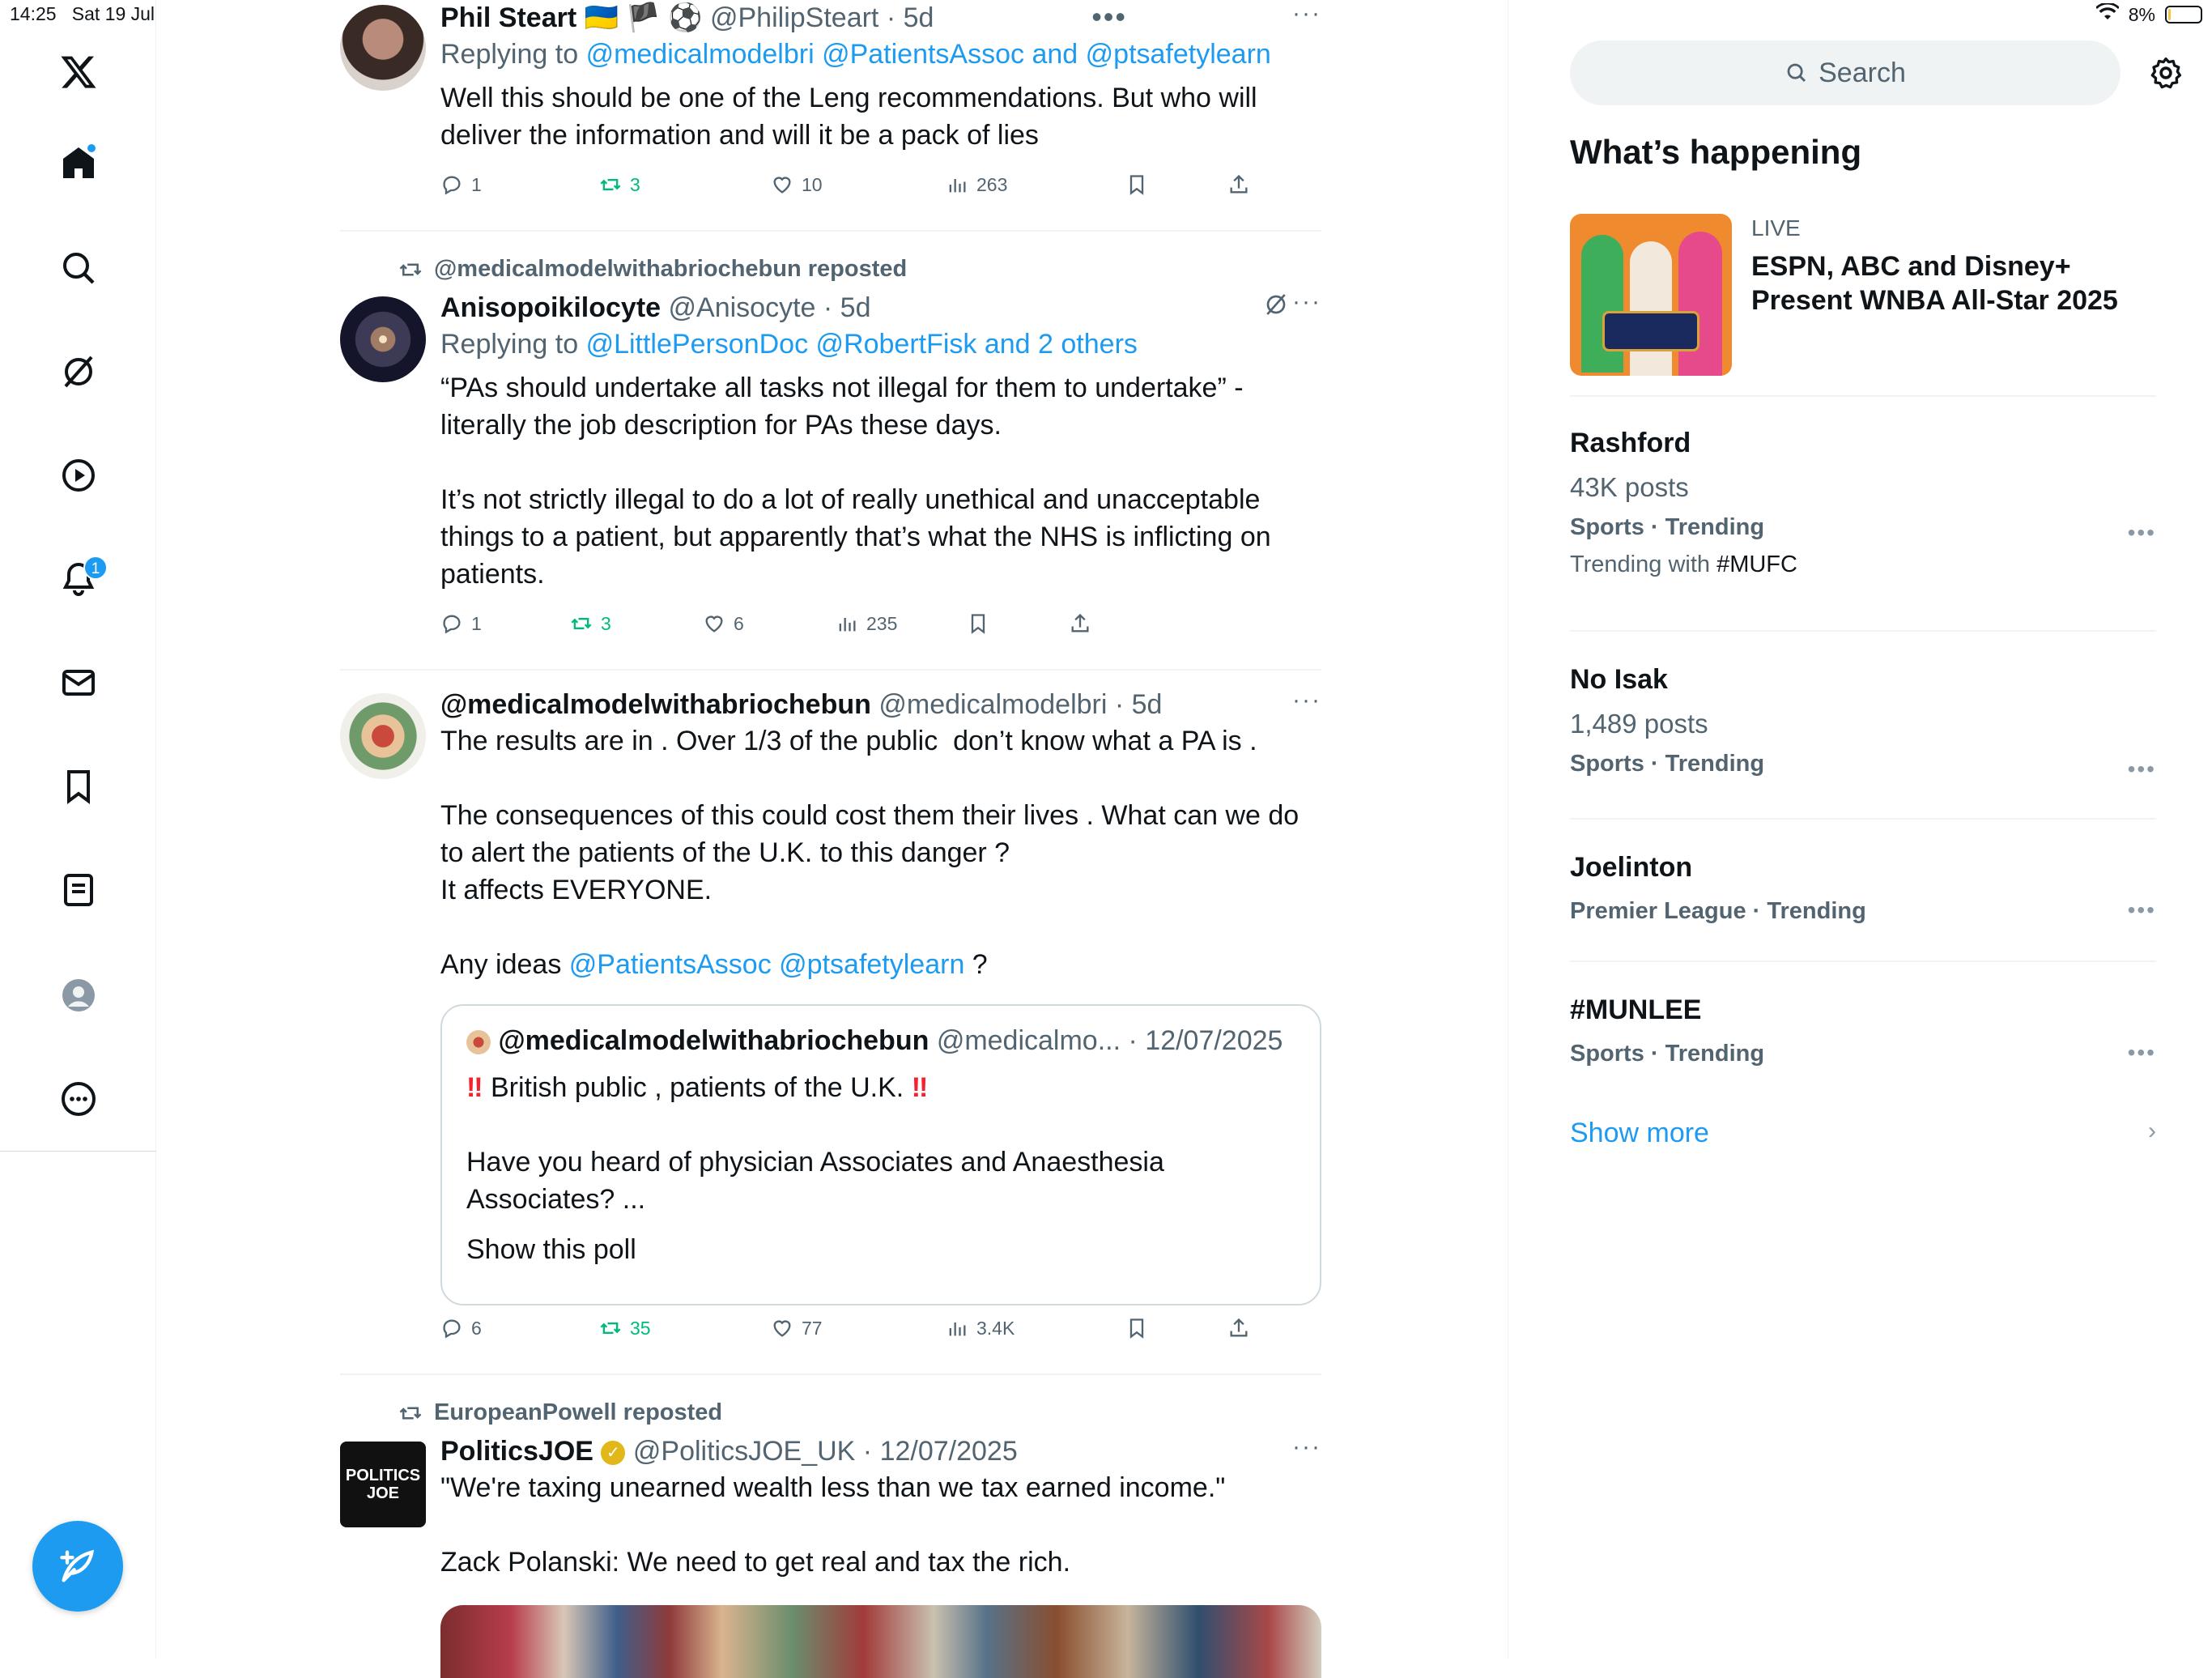  I want to click on messages-envelope-icon, so click(78, 682).